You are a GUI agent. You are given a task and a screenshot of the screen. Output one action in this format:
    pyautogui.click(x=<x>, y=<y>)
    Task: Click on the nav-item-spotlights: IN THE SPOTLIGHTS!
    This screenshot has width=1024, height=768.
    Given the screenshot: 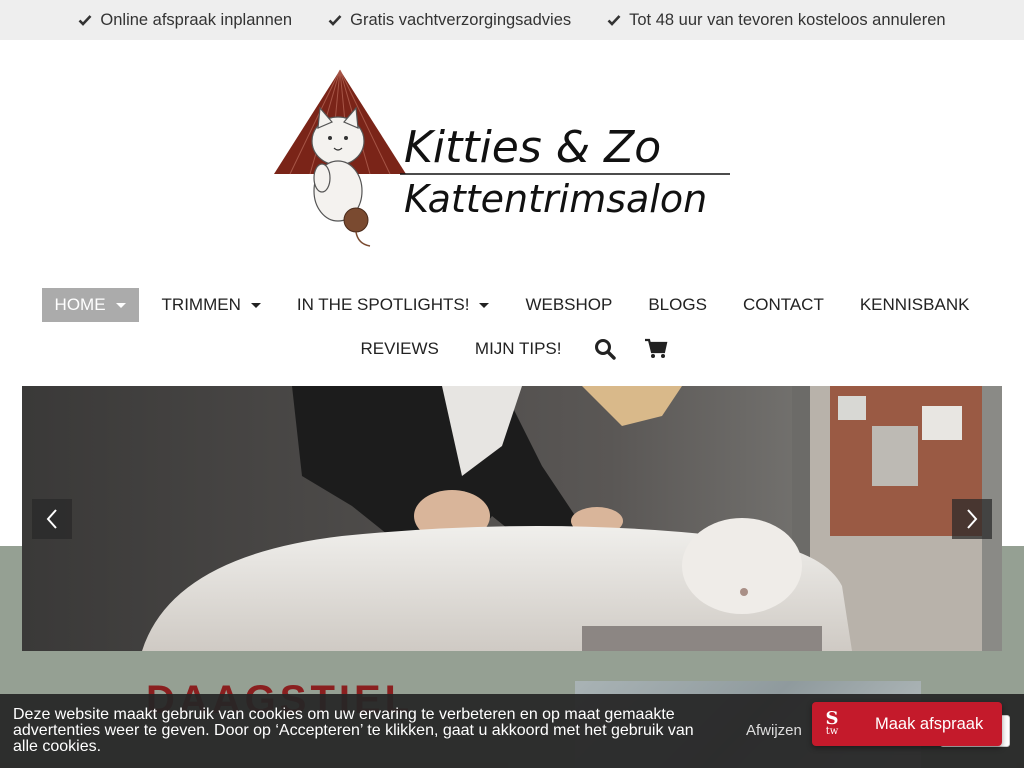 What is the action you would take?
    pyautogui.click(x=393, y=305)
    